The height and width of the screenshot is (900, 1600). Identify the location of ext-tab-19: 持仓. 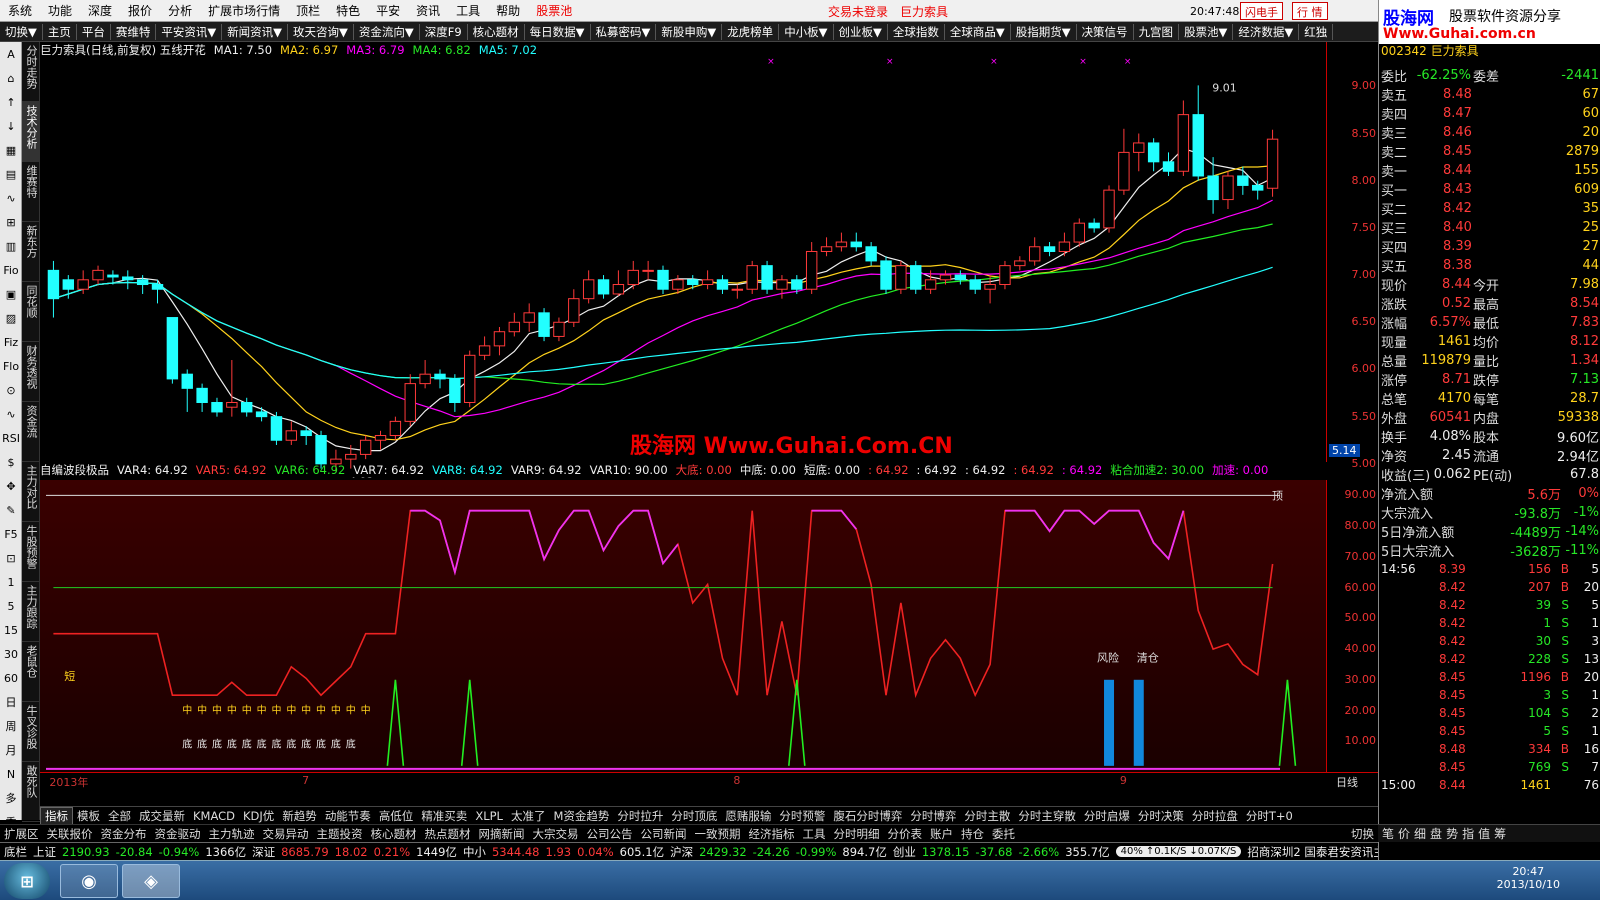
(972, 834).